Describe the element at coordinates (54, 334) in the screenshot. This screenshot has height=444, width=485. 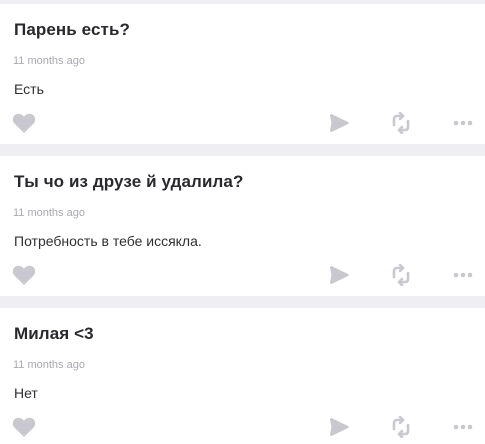
I see `question-text: Милая <3` at that location.